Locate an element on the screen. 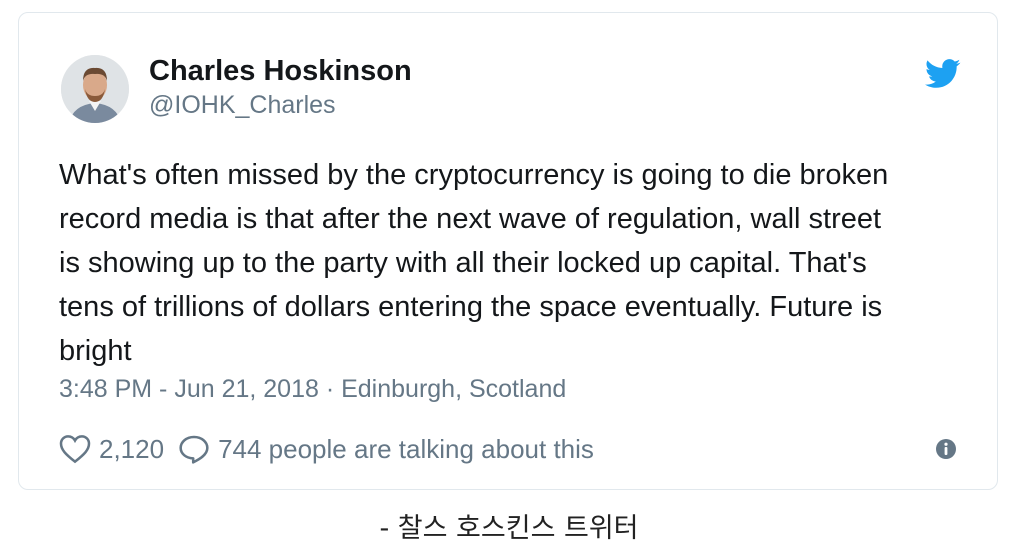 This screenshot has height=554, width=1018. image-caption: - 찰스 호스킨스 트위터 is located at coordinates (509, 528).